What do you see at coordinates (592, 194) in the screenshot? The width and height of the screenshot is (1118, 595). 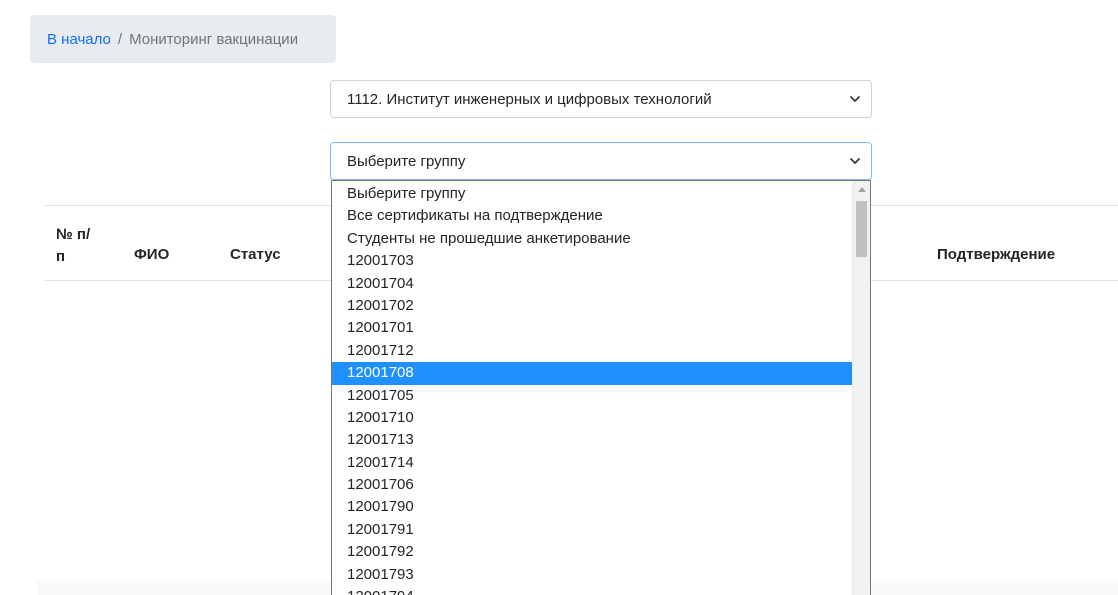 I see `dropdown-option: Выберите группу` at bounding box center [592, 194].